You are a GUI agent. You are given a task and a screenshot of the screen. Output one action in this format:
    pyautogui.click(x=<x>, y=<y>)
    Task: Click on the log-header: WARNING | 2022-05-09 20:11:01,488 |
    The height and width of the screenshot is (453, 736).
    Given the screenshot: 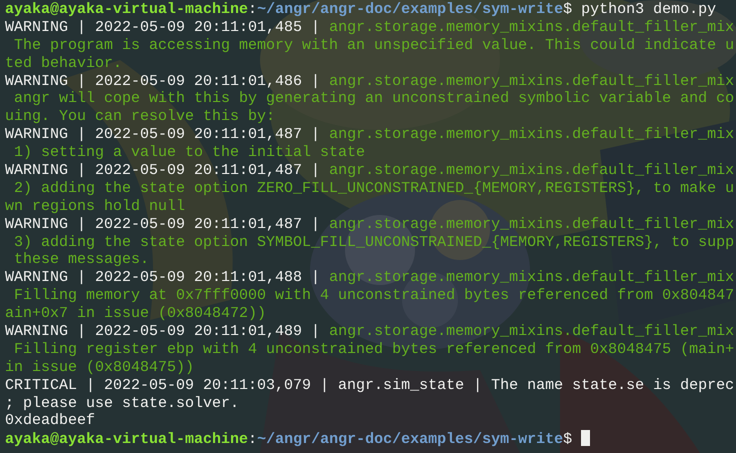 What is the action you would take?
    pyautogui.click(x=163, y=277)
    